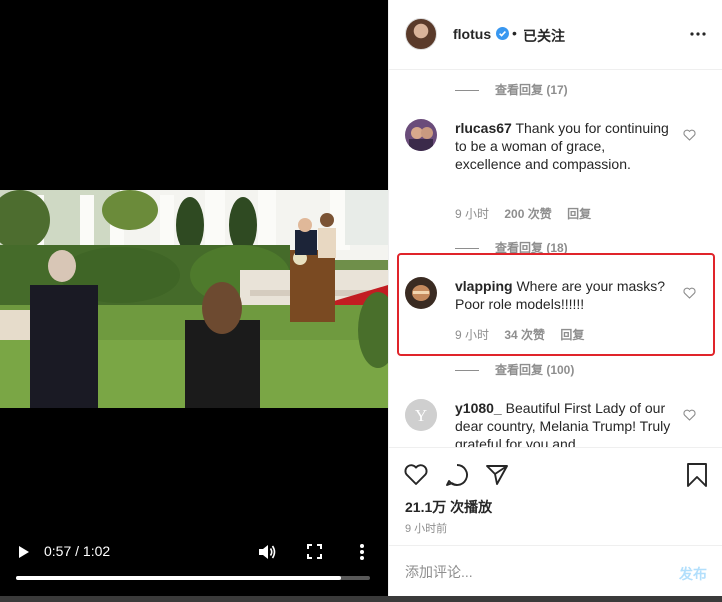 Image resolution: width=722 pixels, height=602 pixels. I want to click on video-more-options-button, so click(362, 552).